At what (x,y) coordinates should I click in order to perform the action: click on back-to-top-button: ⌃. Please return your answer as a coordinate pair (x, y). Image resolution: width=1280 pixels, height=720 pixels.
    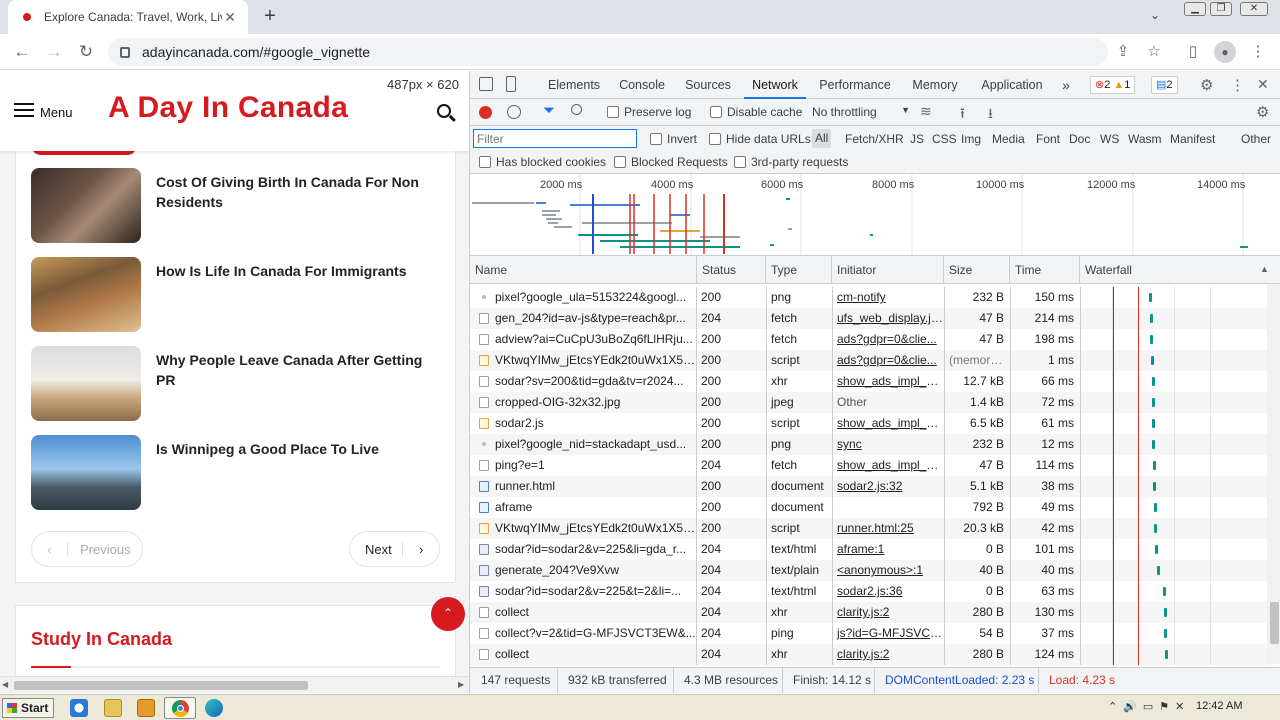
    Looking at the image, I should click on (448, 614).